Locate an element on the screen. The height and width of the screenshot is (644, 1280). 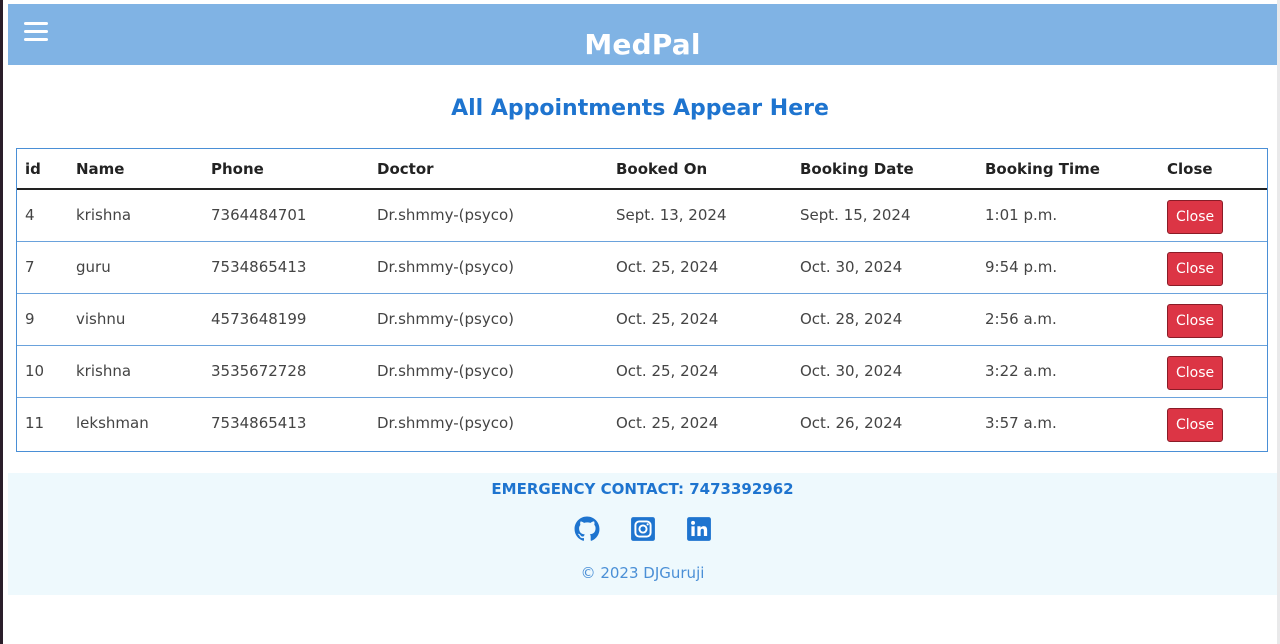
header-id: id is located at coordinates (42, 169).